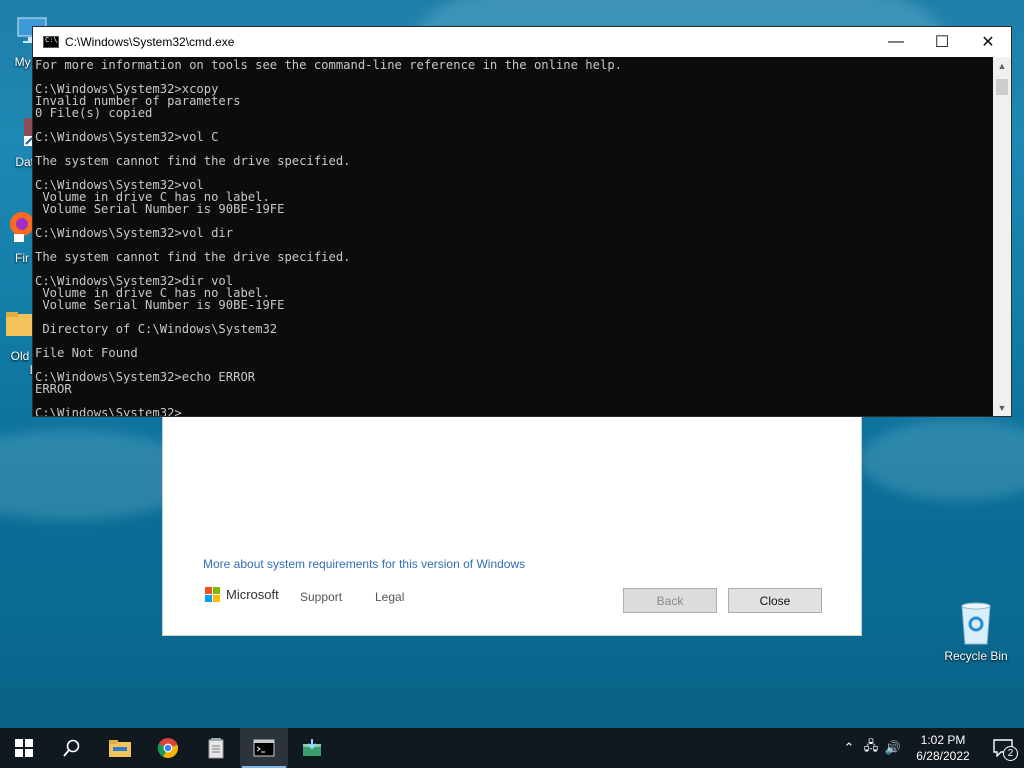 This screenshot has height=768, width=1024. I want to click on scroll-up-icon: ▲, so click(1002, 65).